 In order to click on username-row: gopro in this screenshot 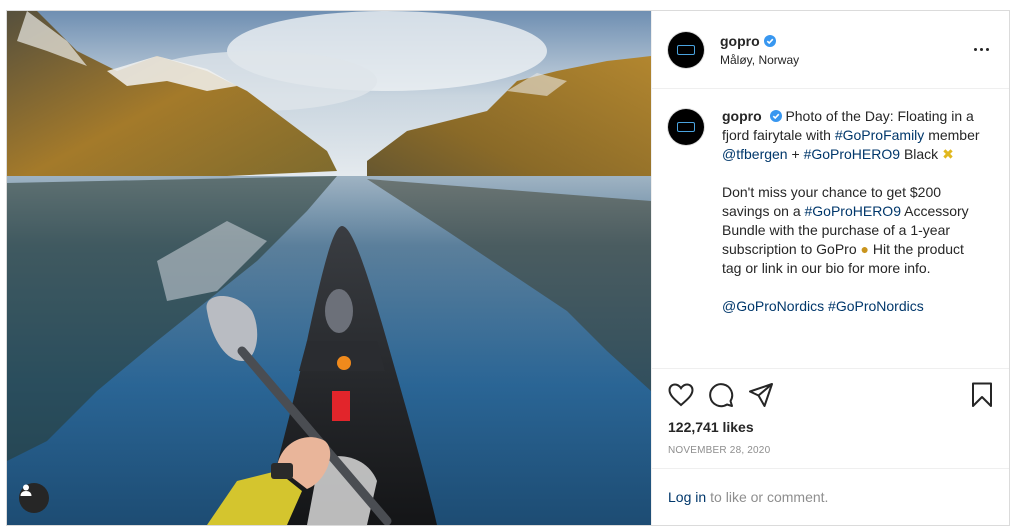, I will do `click(844, 41)`.